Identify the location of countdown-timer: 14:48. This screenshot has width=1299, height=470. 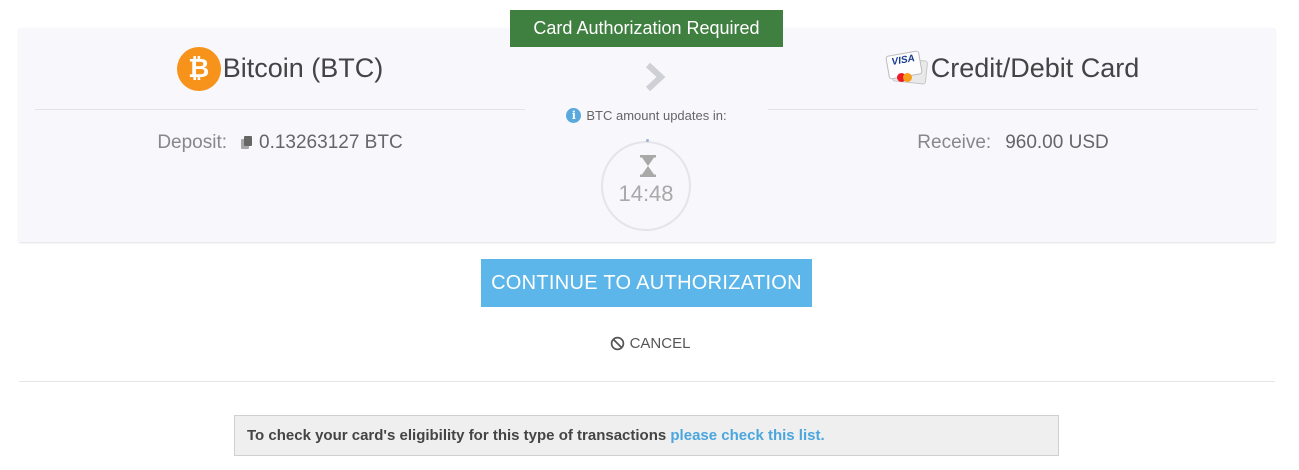
(646, 185).